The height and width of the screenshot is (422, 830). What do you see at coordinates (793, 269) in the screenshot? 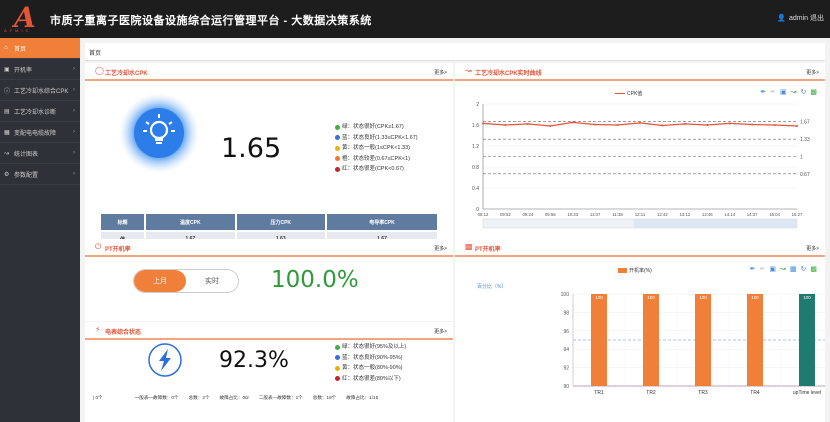
I see `bar-view-icon: ▩` at bounding box center [793, 269].